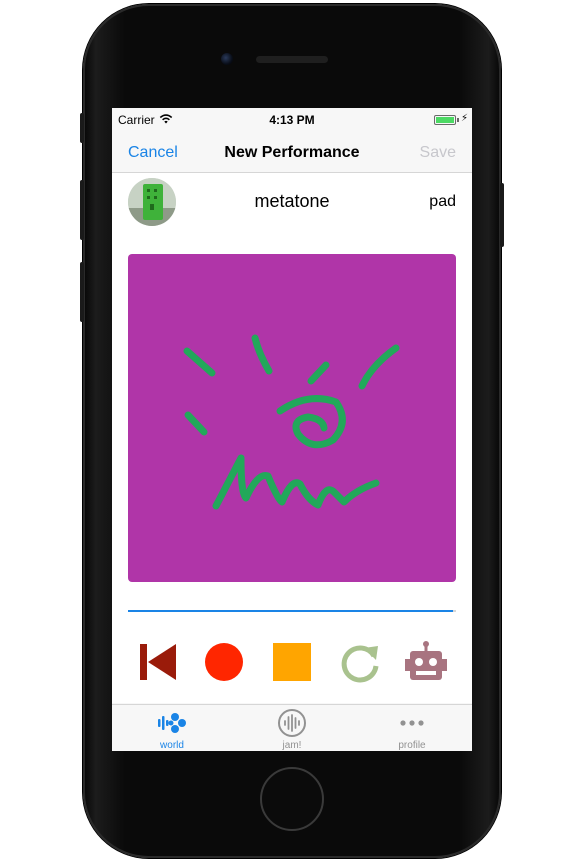  What do you see at coordinates (224, 662) in the screenshot?
I see `record-icon` at bounding box center [224, 662].